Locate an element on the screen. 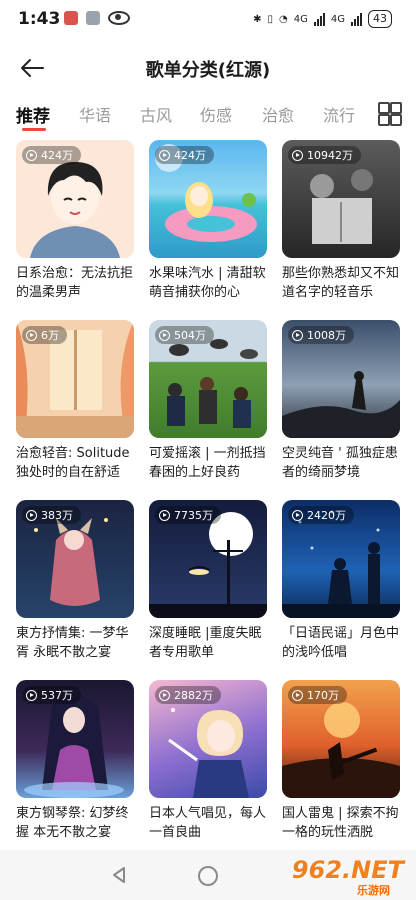 Image resolution: width=416 pixels, height=900 pixels. notification-icon is located at coordinates (71, 18).